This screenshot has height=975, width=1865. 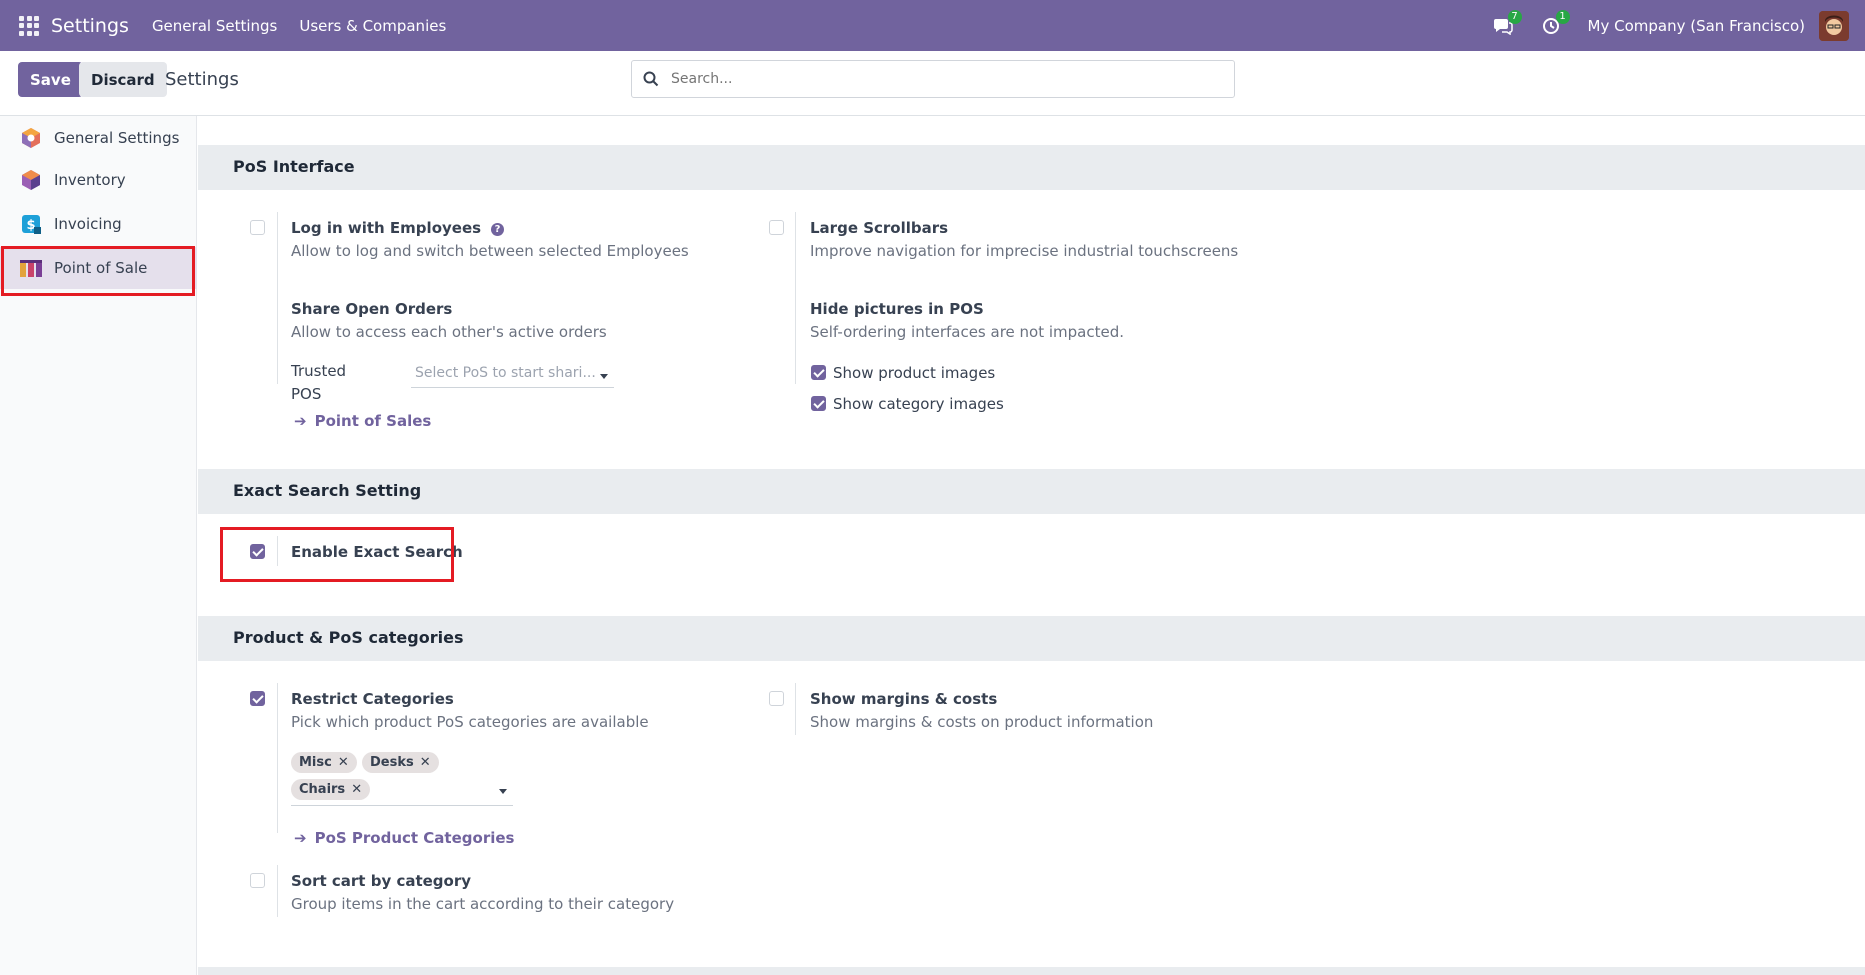 I want to click on search-icon, so click(x=651, y=79).